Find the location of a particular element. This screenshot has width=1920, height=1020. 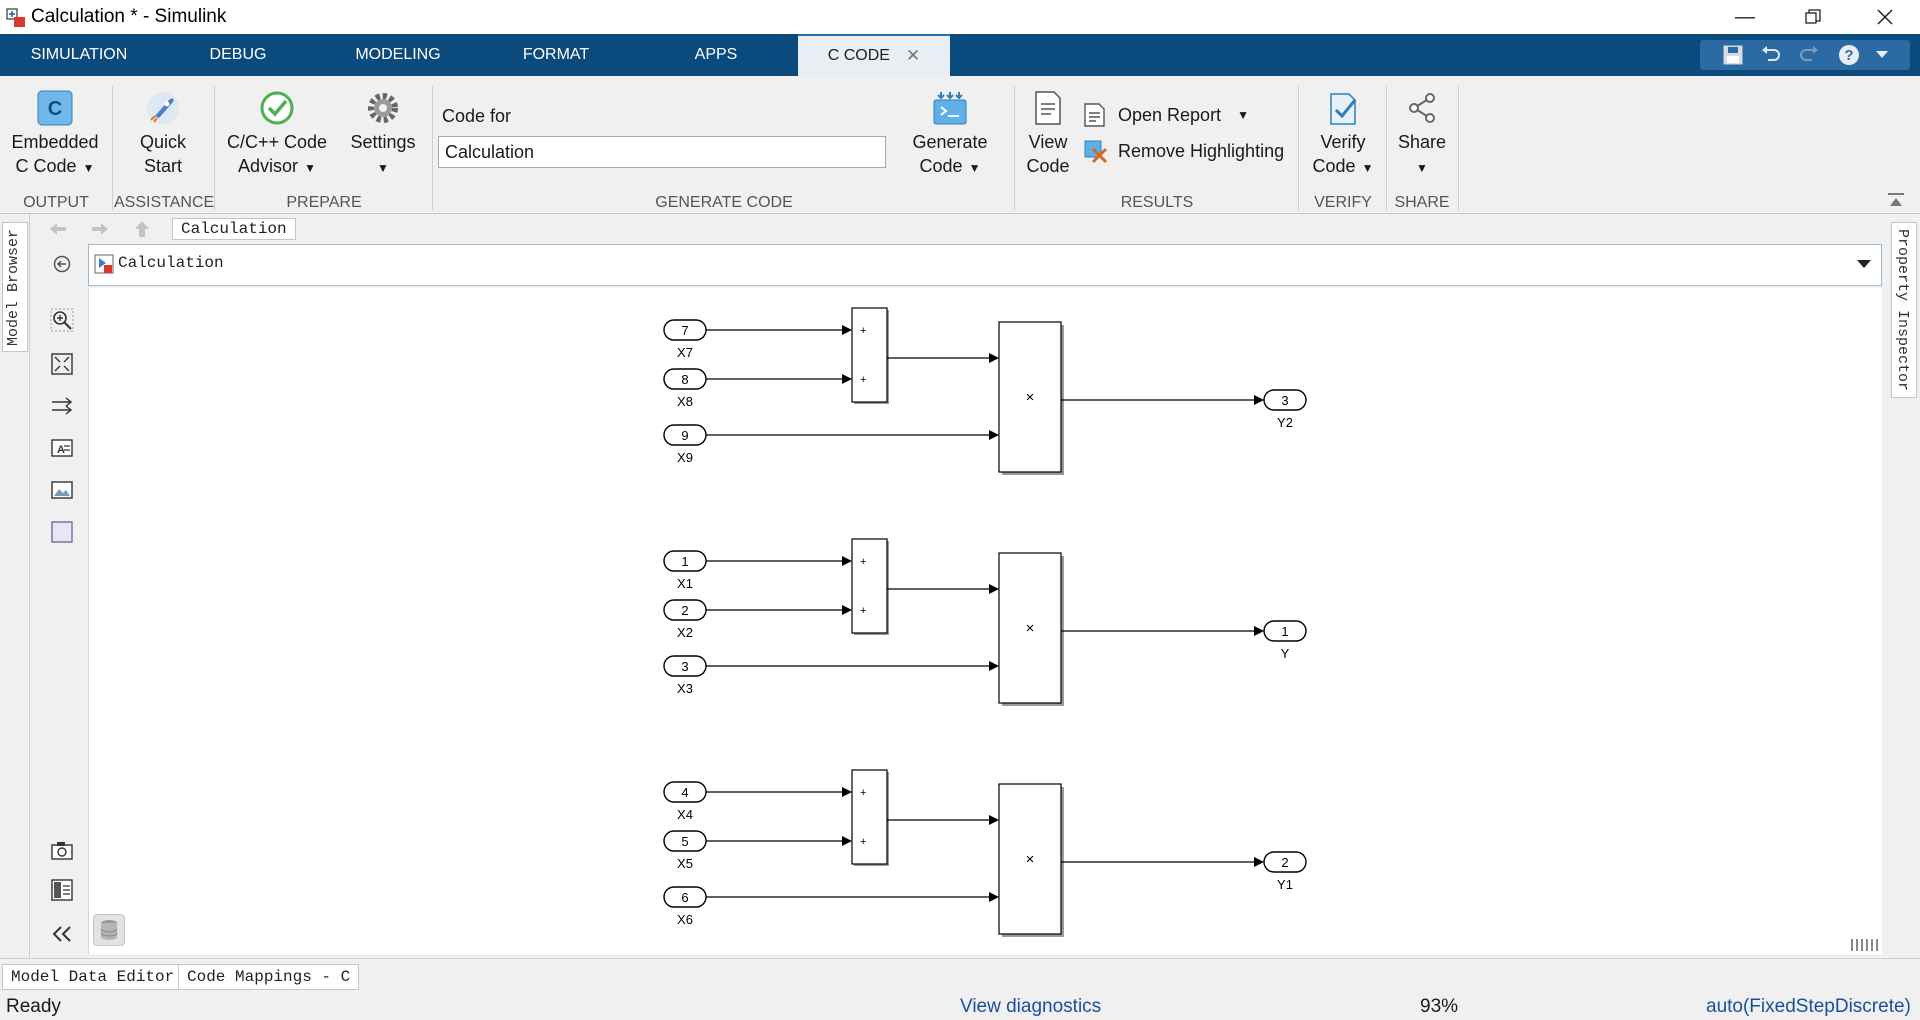

minimize-button: — is located at coordinates (1745, 17).